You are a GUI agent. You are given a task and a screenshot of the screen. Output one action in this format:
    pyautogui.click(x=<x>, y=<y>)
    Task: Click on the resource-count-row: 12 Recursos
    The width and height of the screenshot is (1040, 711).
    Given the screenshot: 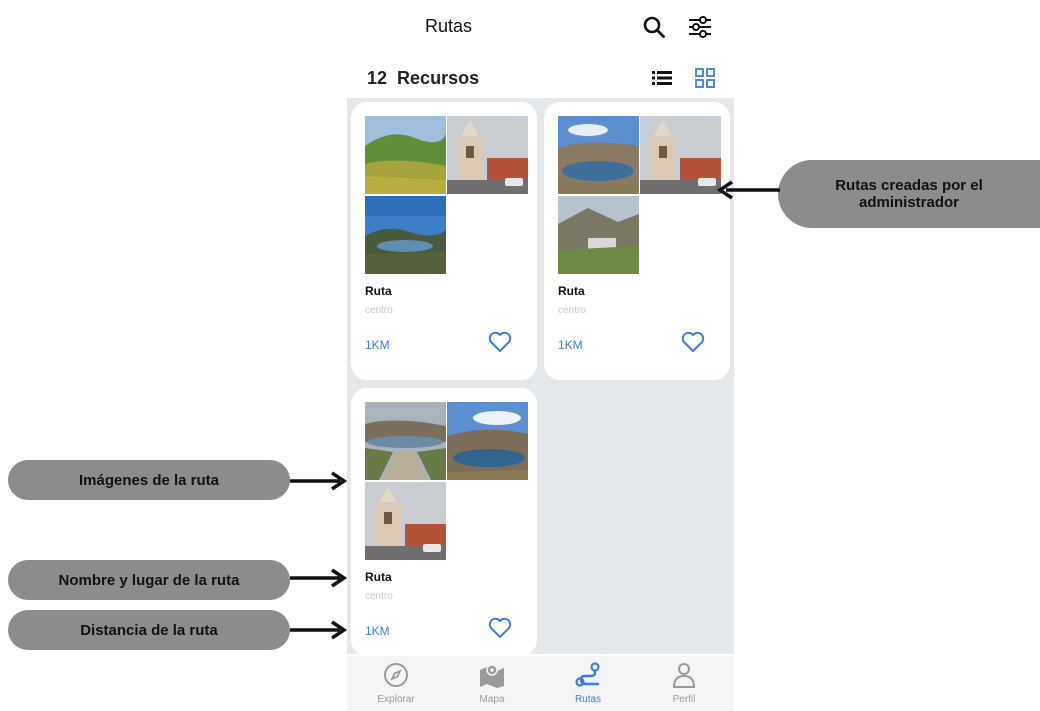 What is the action you would take?
    pyautogui.click(x=540, y=78)
    